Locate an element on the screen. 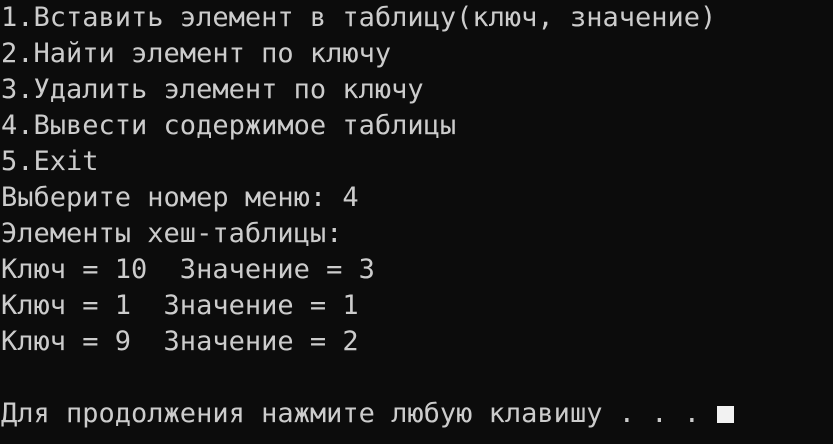 This screenshot has height=444, width=833. hash-table-entry: Ключ = 10 Значение = 3 is located at coordinates (188, 269).